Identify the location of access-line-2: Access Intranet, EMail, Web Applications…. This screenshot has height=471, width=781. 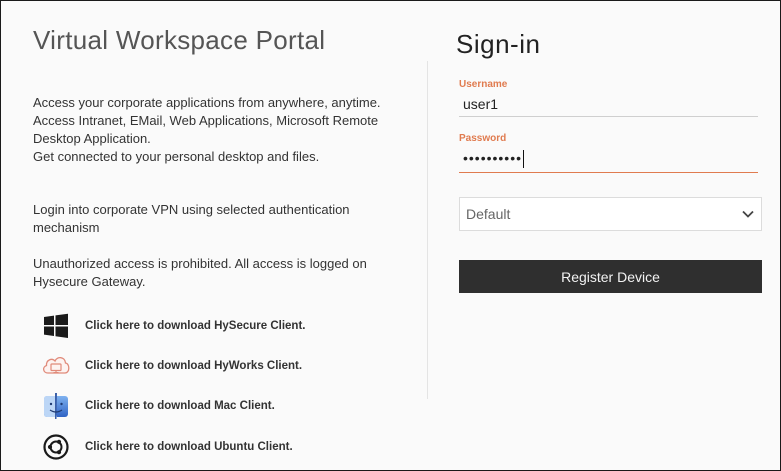
(206, 129).